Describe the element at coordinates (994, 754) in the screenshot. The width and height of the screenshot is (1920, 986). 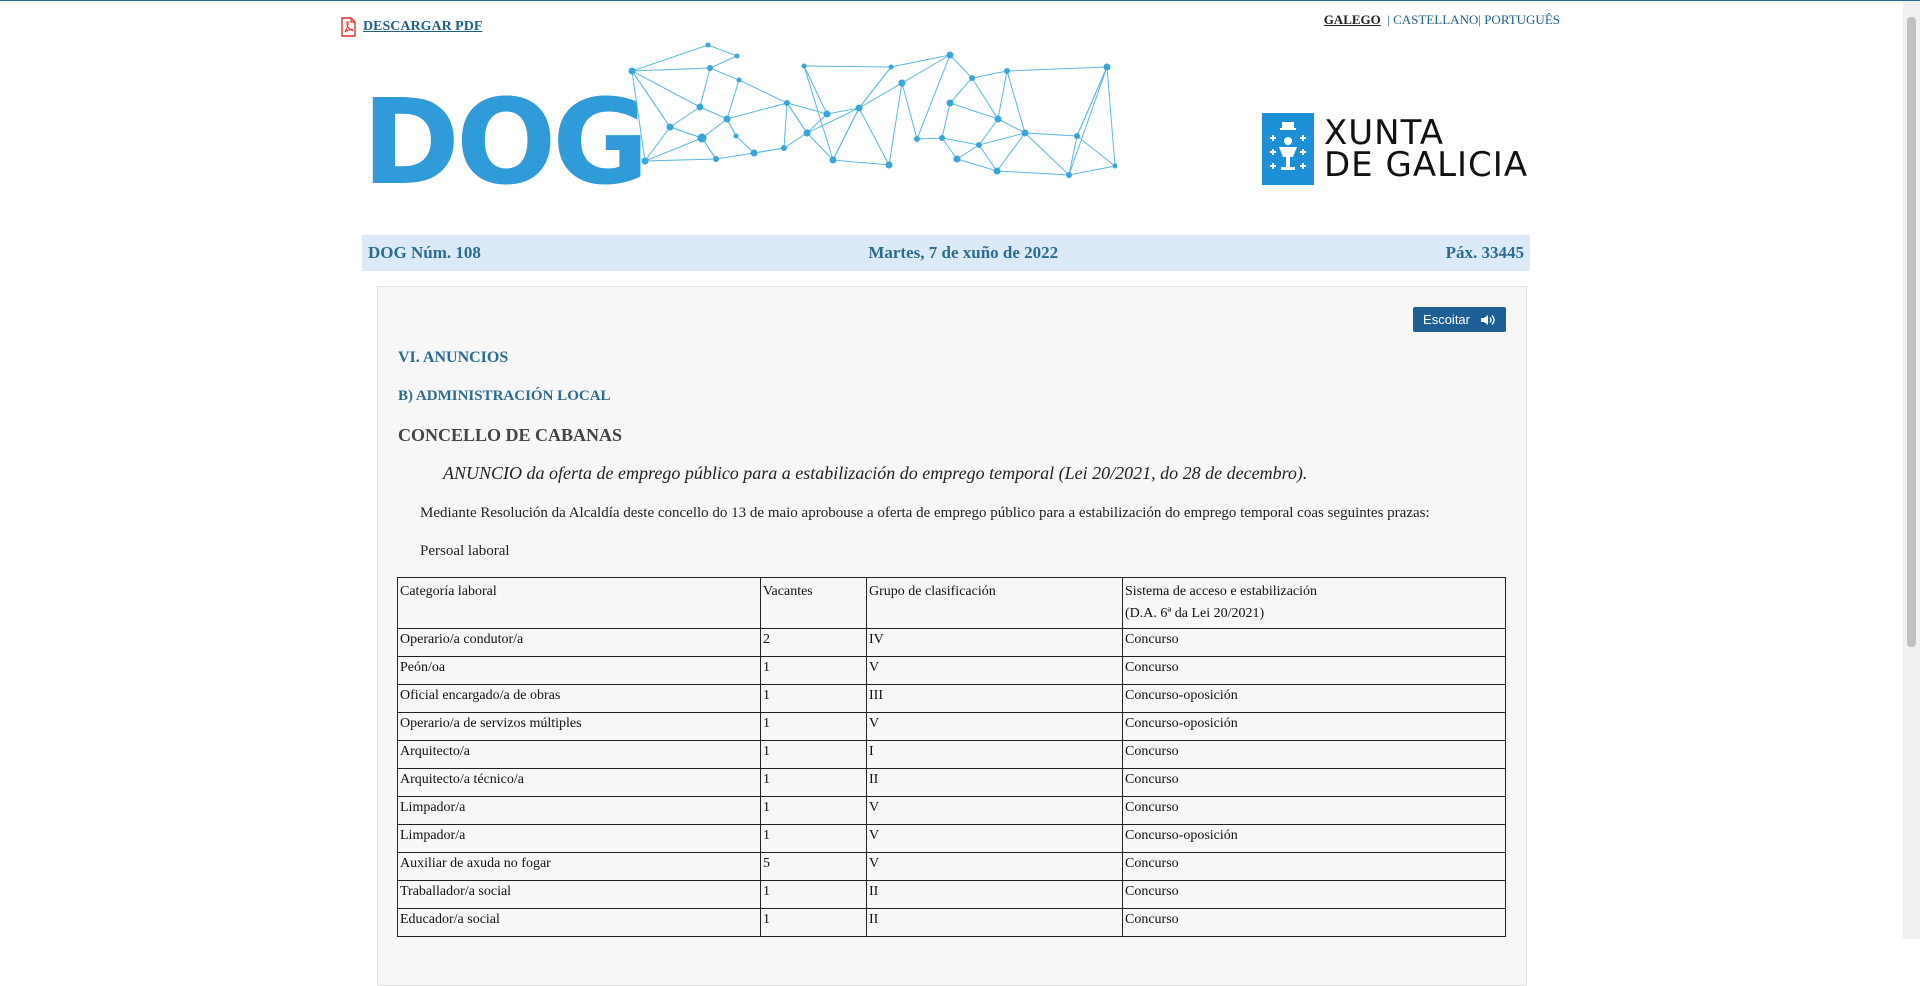
I see `cell-group: I` at that location.